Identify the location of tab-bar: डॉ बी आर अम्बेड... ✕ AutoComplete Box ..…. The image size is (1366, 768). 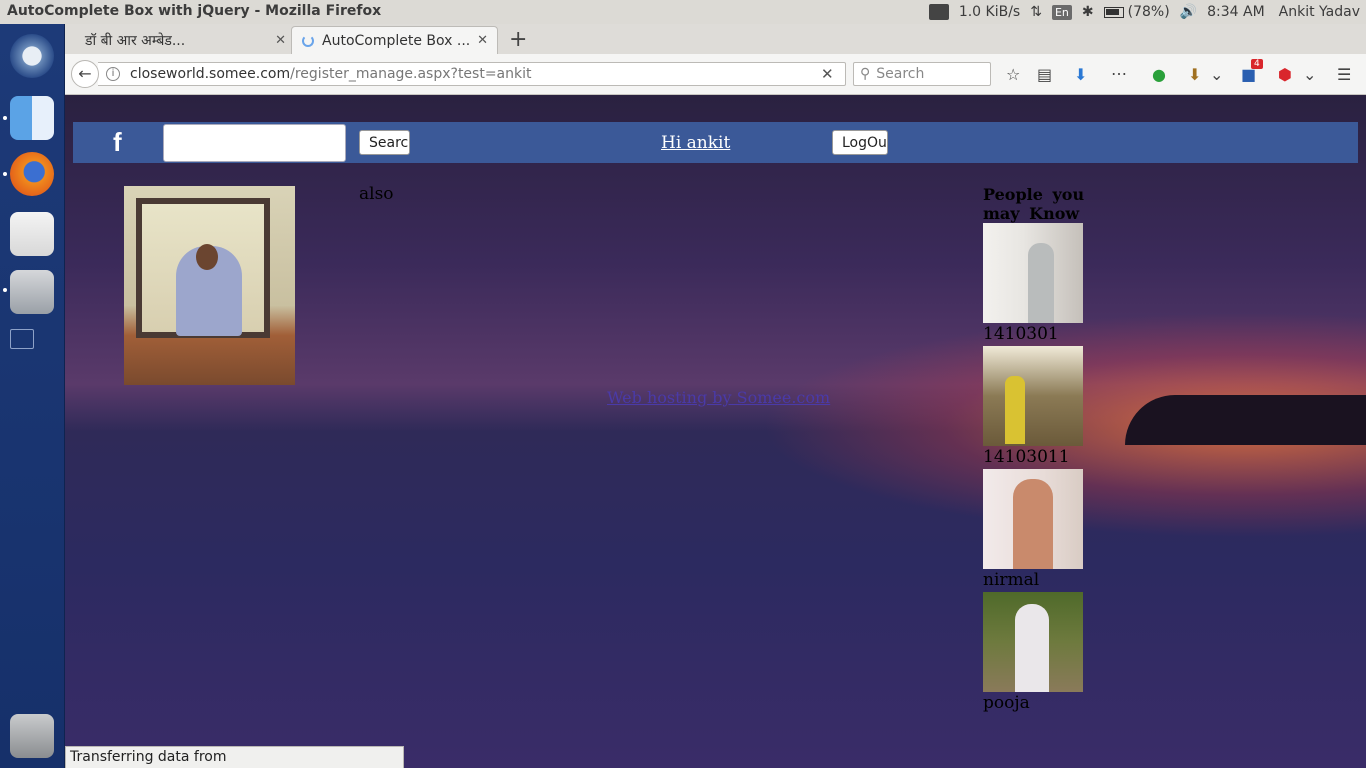
(715, 39).